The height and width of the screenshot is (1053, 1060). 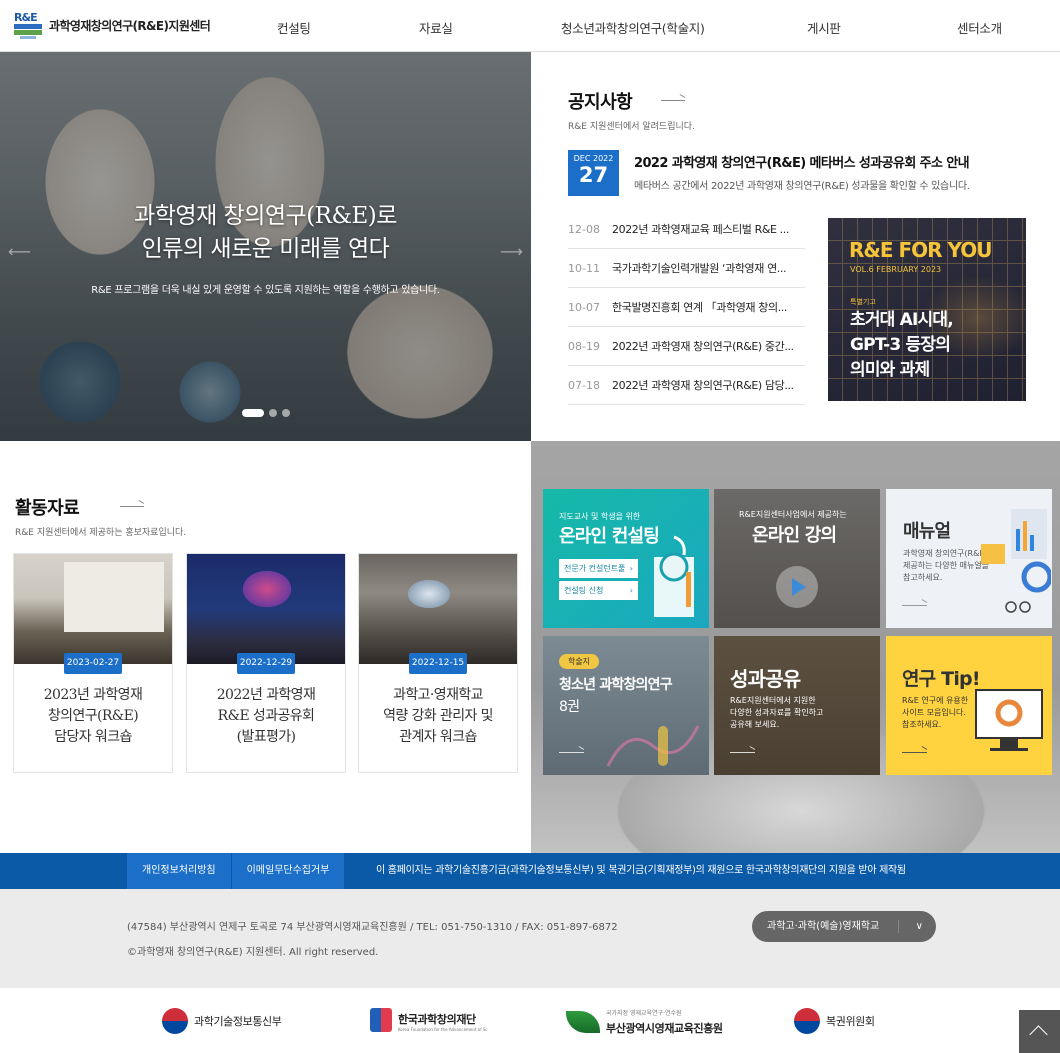 I want to click on activity-more-arrow-icon, so click(x=132, y=506).